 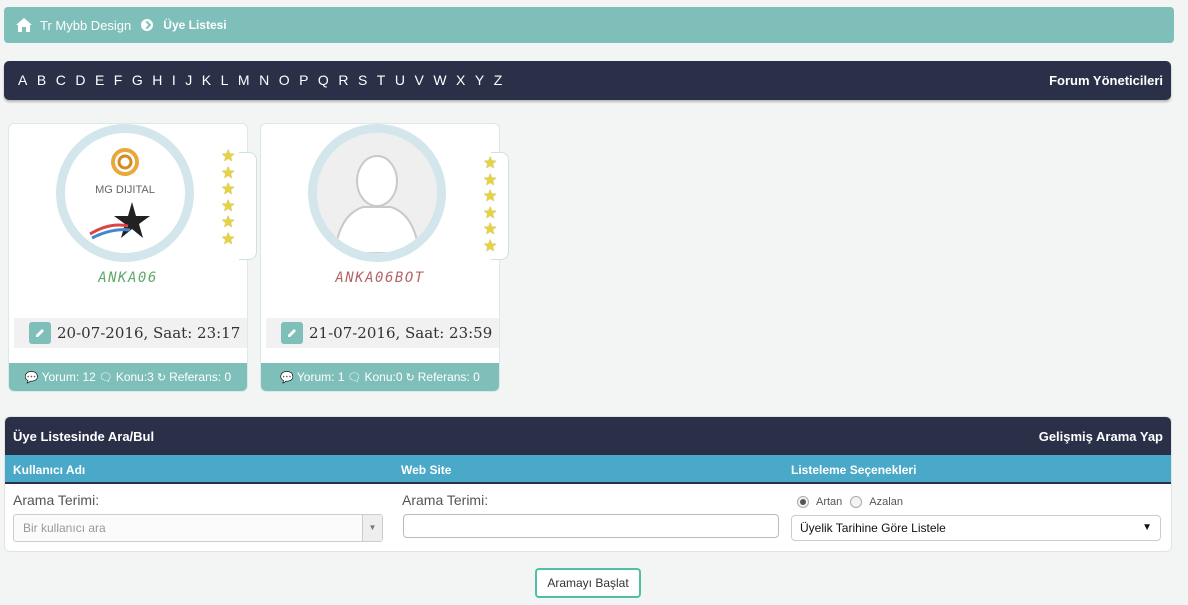 I want to click on card-side-tab, so click(x=248, y=206).